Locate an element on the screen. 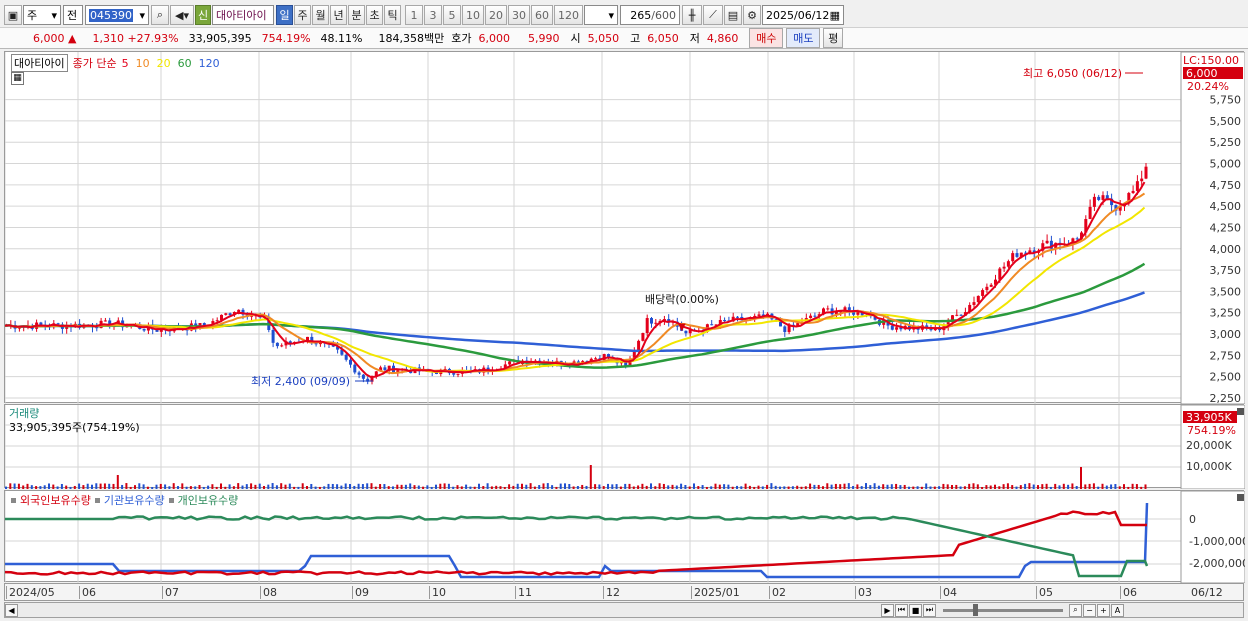 Image resolution: width=1248 pixels, height=621 pixels. search-icon: ⌕ is located at coordinates (160, 15).